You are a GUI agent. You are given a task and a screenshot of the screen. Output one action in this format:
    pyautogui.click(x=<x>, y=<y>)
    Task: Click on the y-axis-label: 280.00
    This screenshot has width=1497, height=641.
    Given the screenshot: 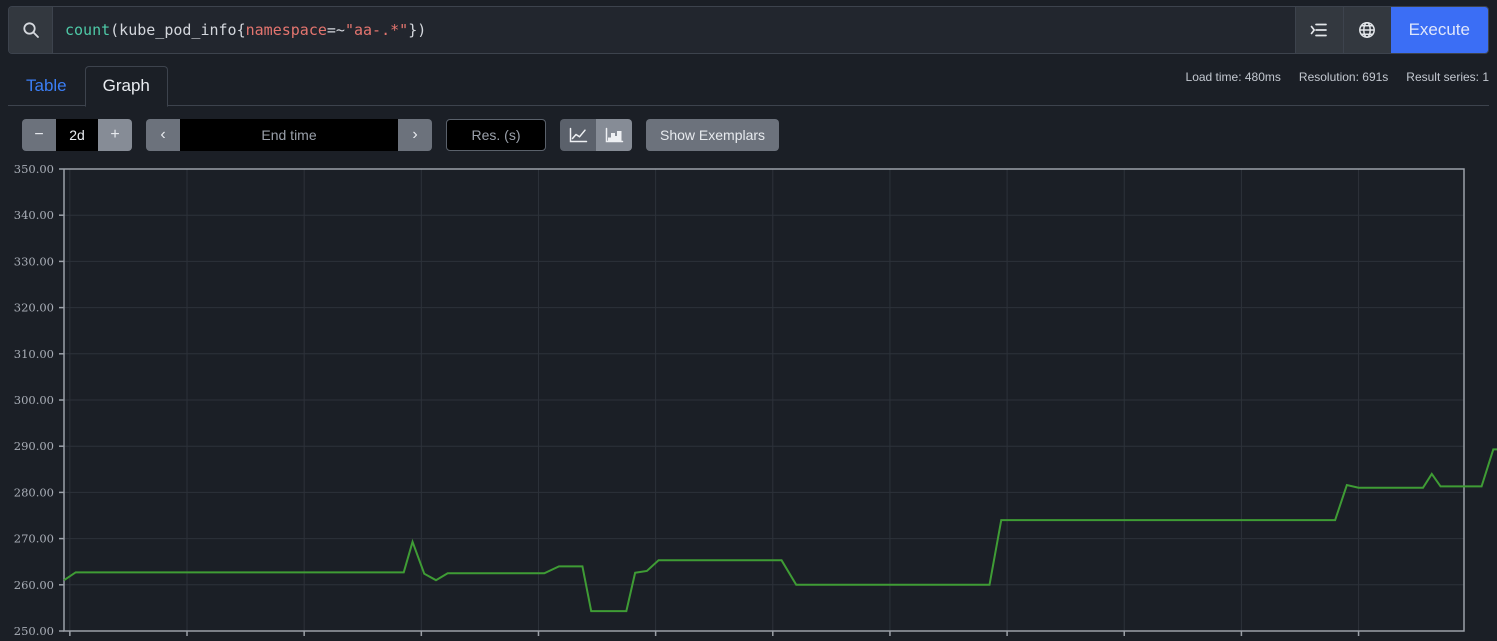 What is the action you would take?
    pyautogui.click(x=34, y=492)
    